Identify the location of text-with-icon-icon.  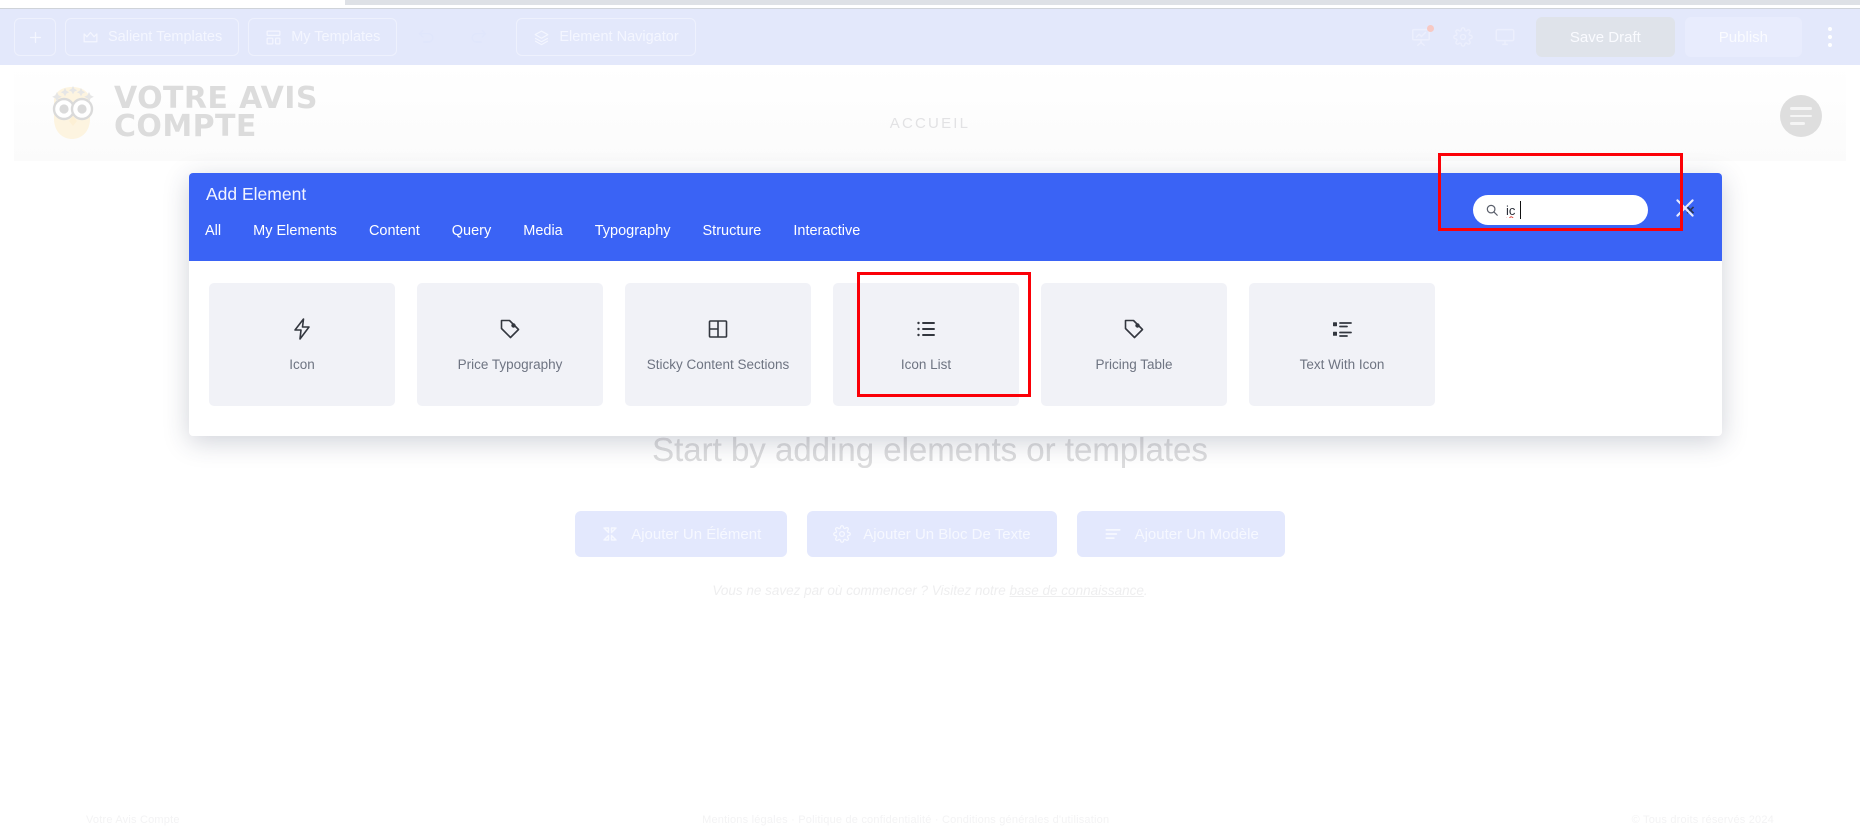
(1342, 329).